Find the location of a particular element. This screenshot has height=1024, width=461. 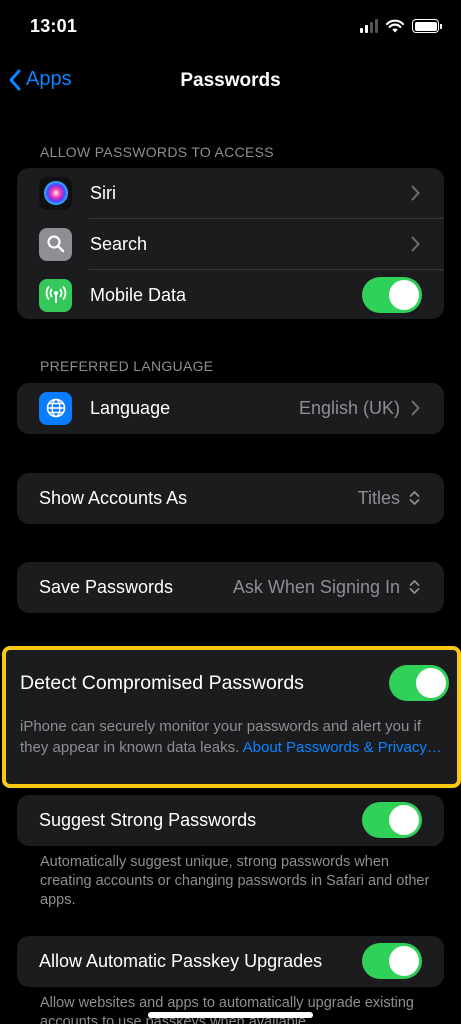

suggest-strong-row: Suggest Strong Passwords is located at coordinates (230, 820).